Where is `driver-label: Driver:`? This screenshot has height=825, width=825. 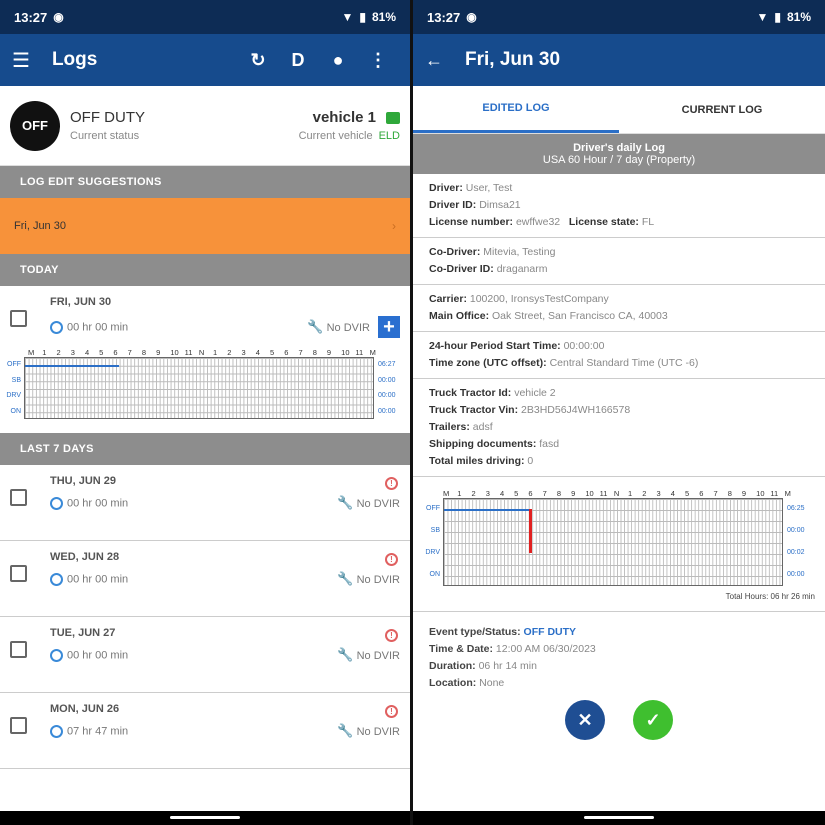
driver-label: Driver: is located at coordinates (446, 188).